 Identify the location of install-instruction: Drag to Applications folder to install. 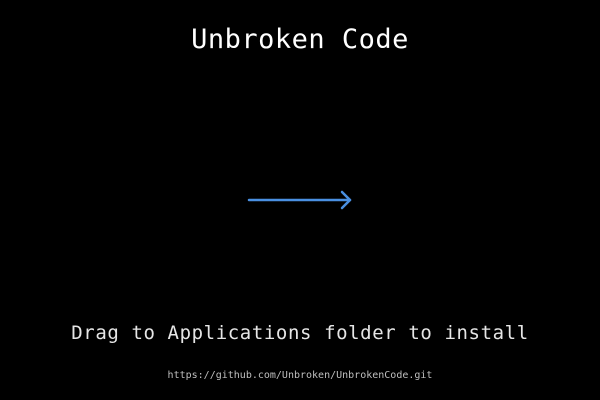
(300, 333).